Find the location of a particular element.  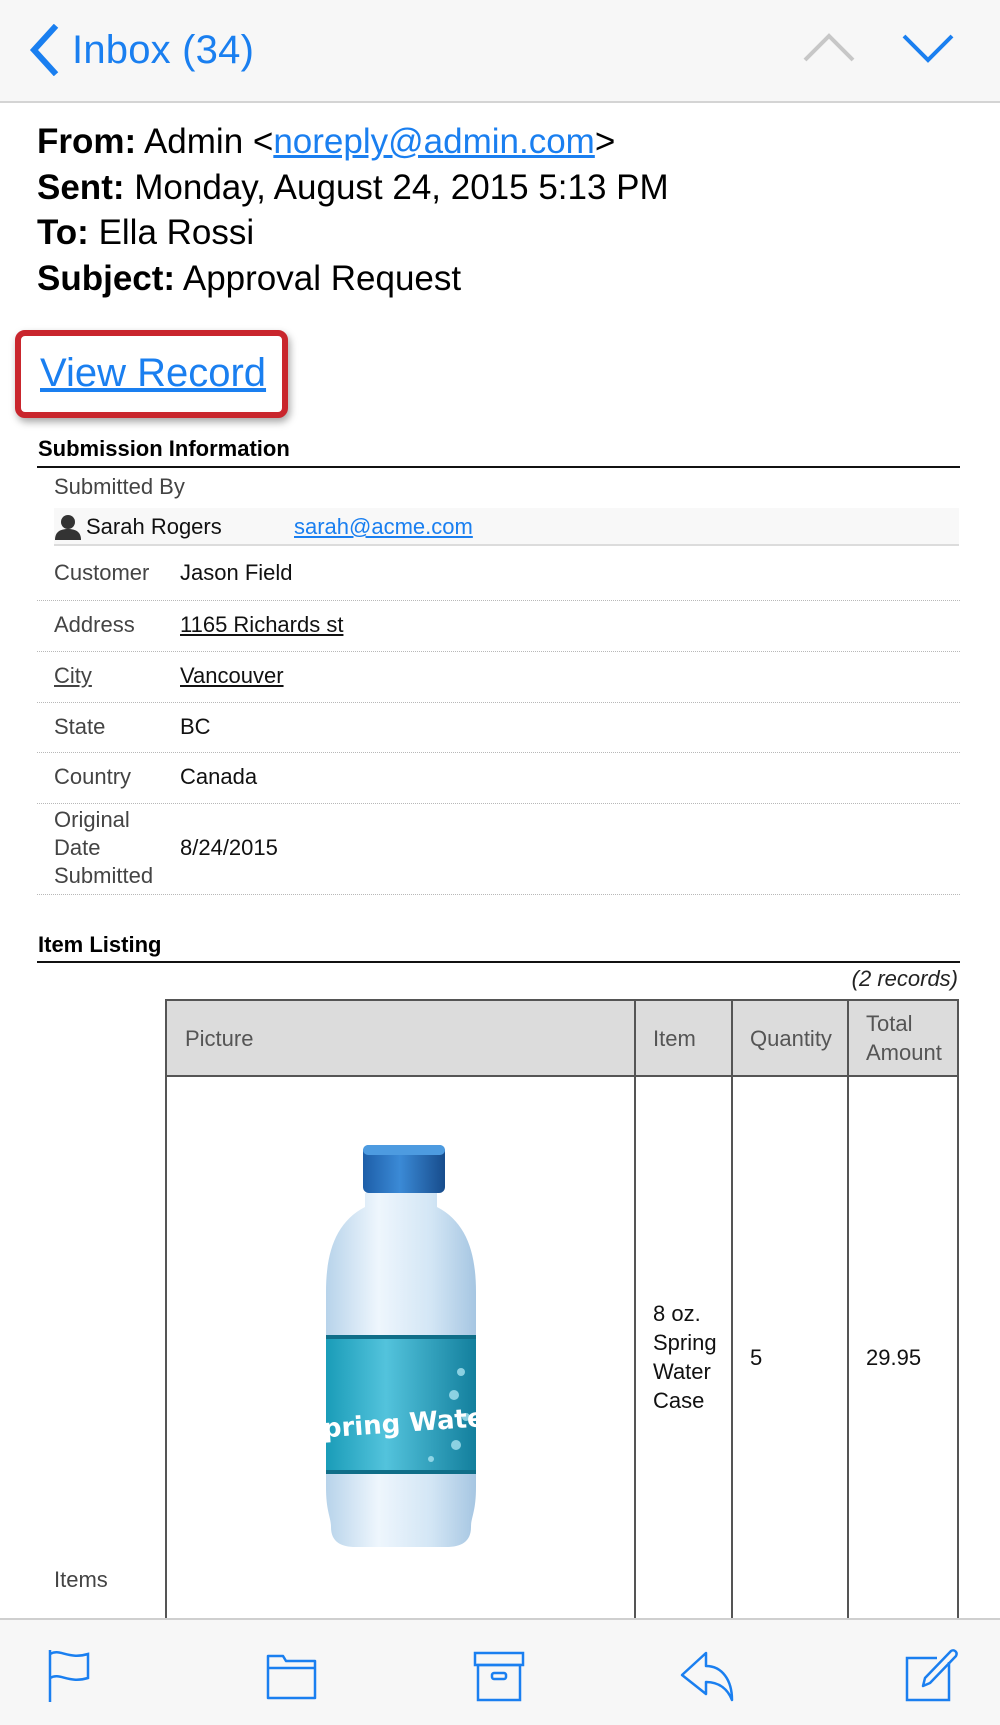

cell-quantity: 5 is located at coordinates (791, 1357).